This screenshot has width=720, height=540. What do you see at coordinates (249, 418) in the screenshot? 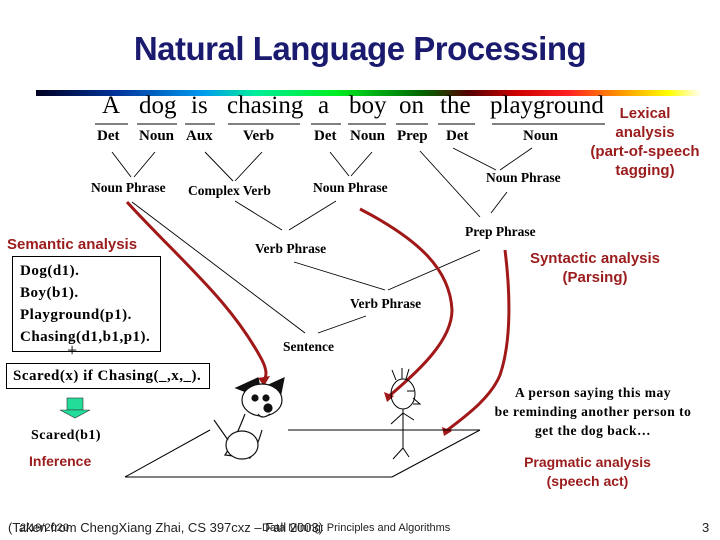
I see `dog-icon` at bounding box center [249, 418].